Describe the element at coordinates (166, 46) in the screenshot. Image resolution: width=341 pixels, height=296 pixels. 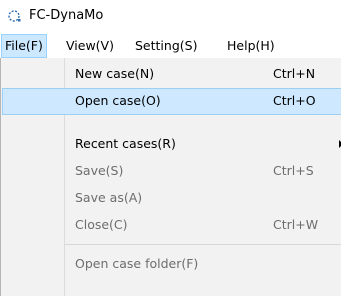
I see `menu-setting: Setting(S)` at that location.